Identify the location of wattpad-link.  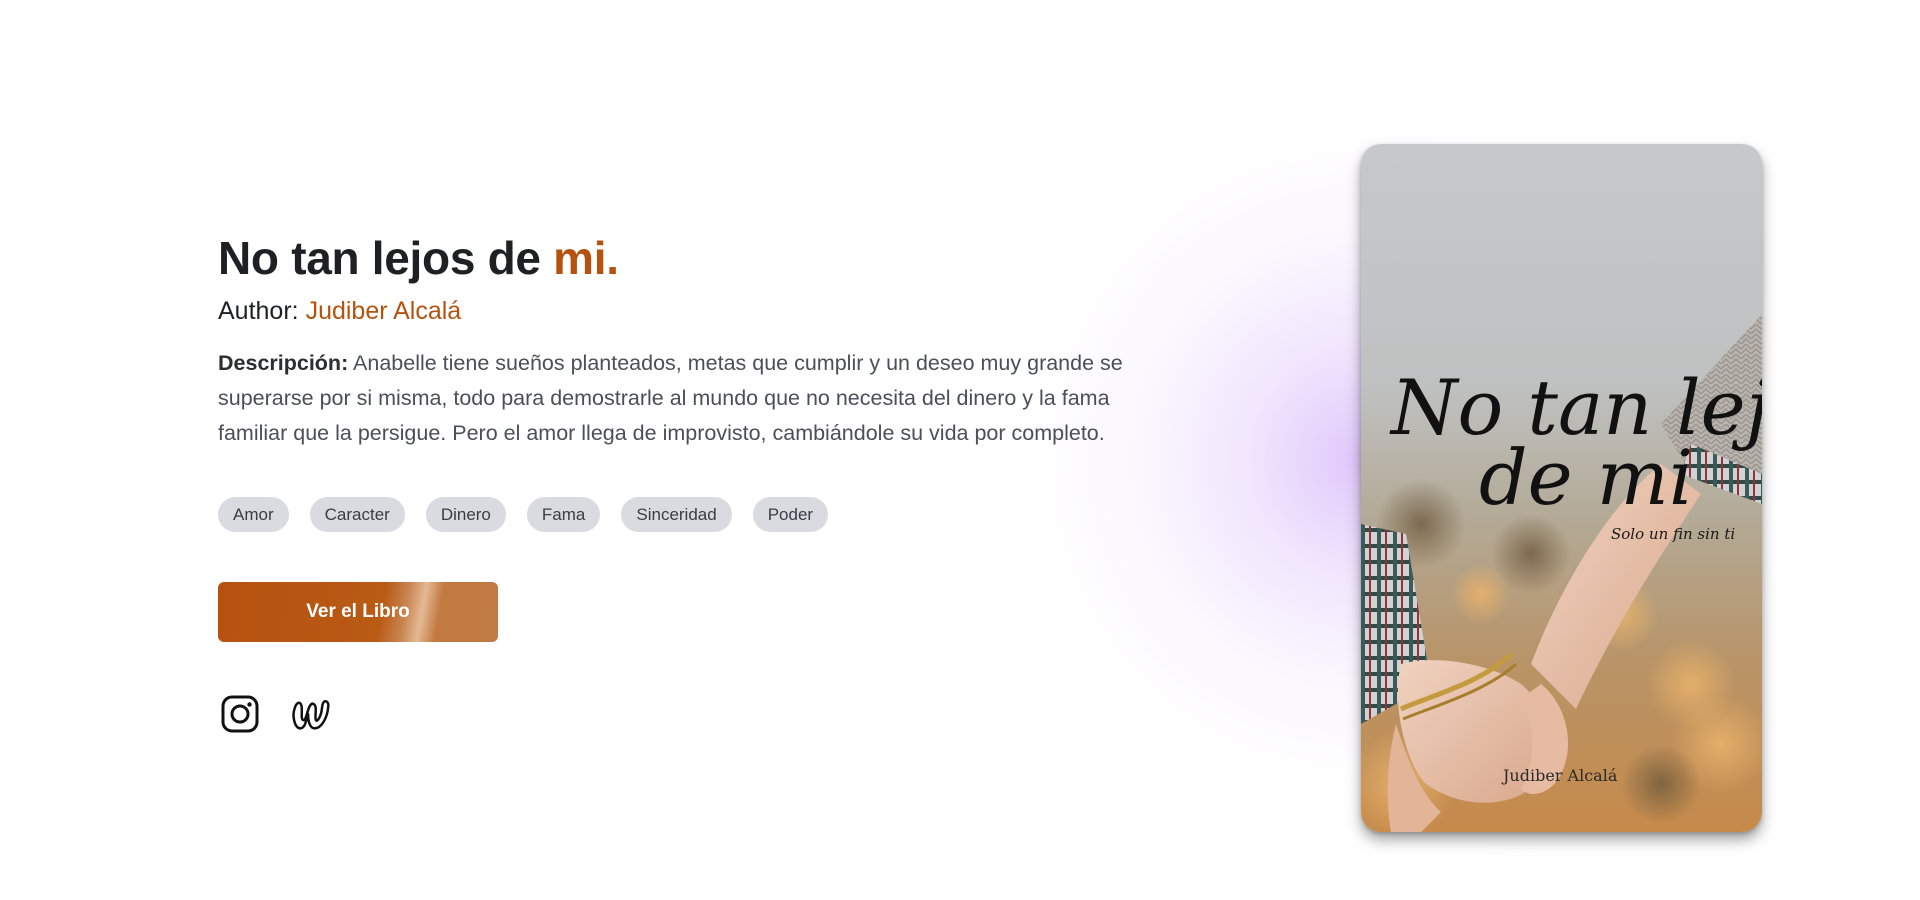
(310, 714).